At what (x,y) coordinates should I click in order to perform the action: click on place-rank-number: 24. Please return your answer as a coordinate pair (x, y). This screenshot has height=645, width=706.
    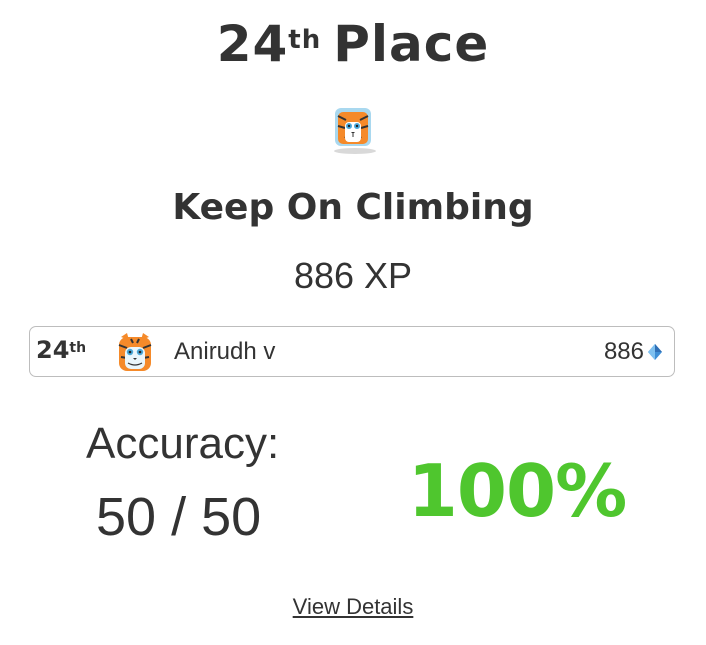
    Looking at the image, I should click on (252, 44).